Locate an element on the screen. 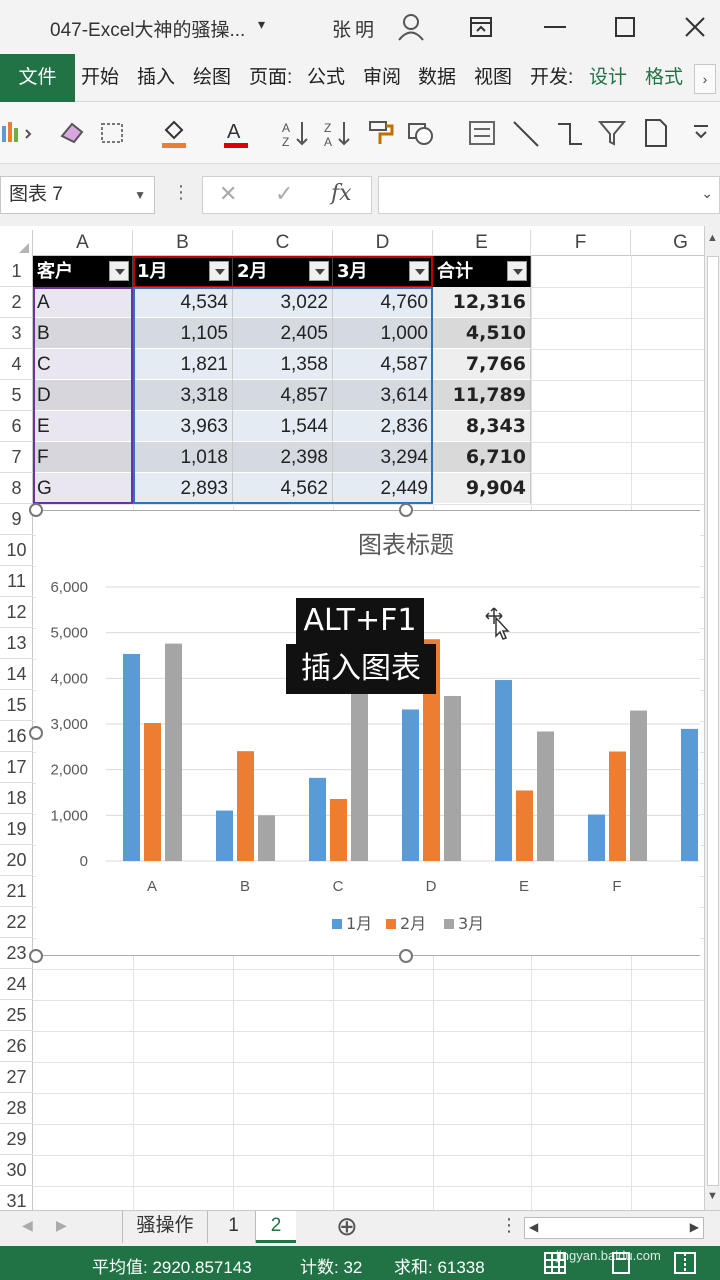 This screenshot has width=720, height=1280. customize-toolbar-icon is located at coordinates (704, 133).